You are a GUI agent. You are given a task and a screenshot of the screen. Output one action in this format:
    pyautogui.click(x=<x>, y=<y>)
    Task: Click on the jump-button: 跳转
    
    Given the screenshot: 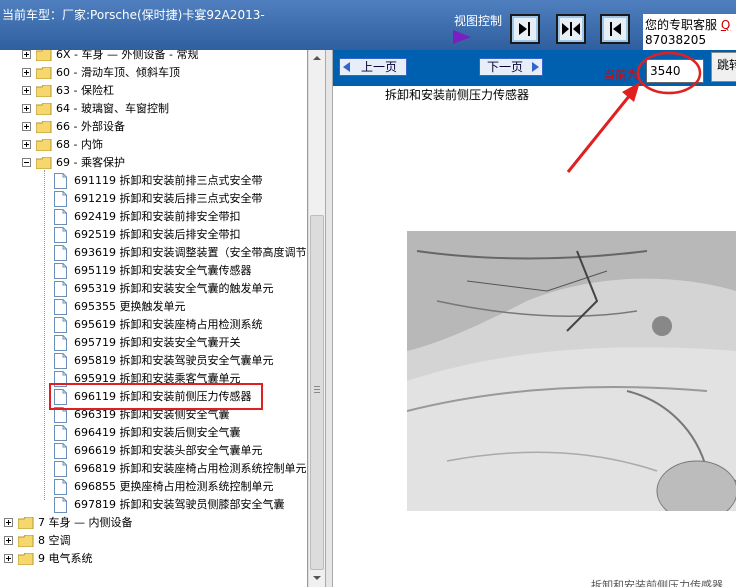 What is the action you would take?
    pyautogui.click(x=723, y=67)
    